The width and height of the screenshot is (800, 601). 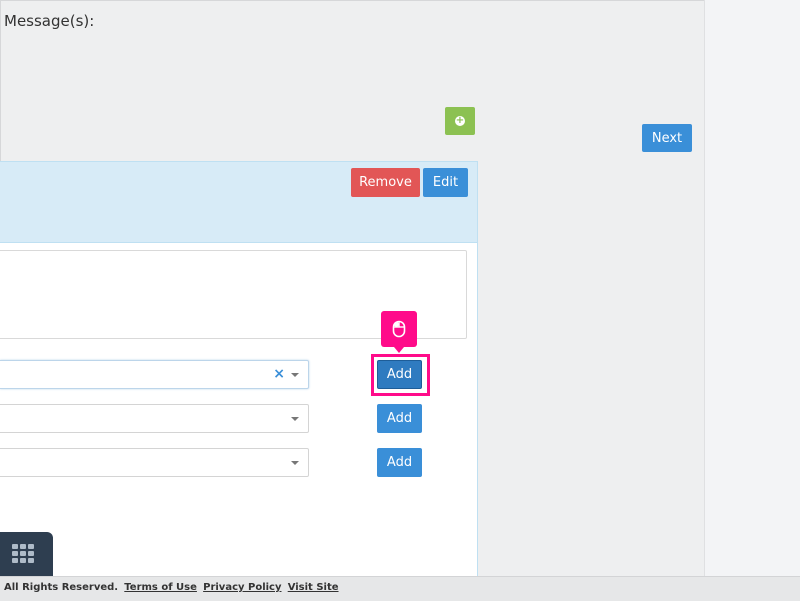 I want to click on remove-button: Remove, so click(x=385, y=182).